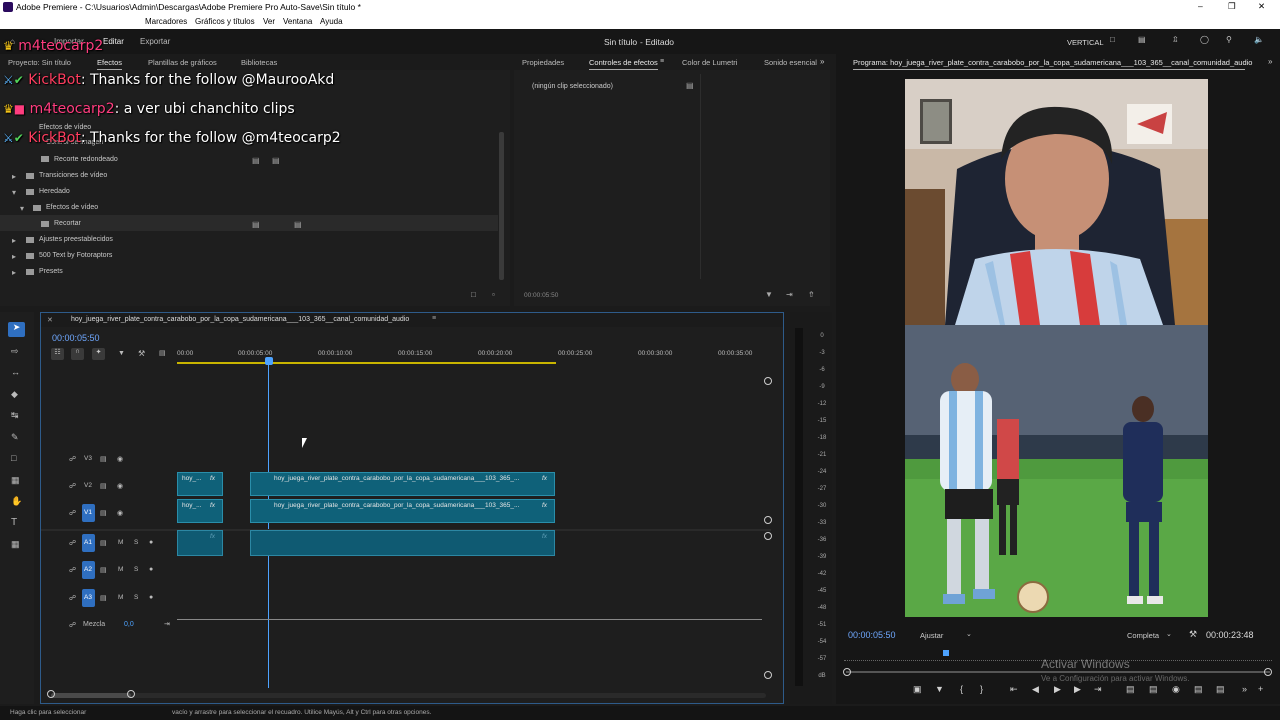 The height and width of the screenshot is (720, 1280). What do you see at coordinates (50, 320) in the screenshot?
I see `close-sequence-icon: ✕` at bounding box center [50, 320].